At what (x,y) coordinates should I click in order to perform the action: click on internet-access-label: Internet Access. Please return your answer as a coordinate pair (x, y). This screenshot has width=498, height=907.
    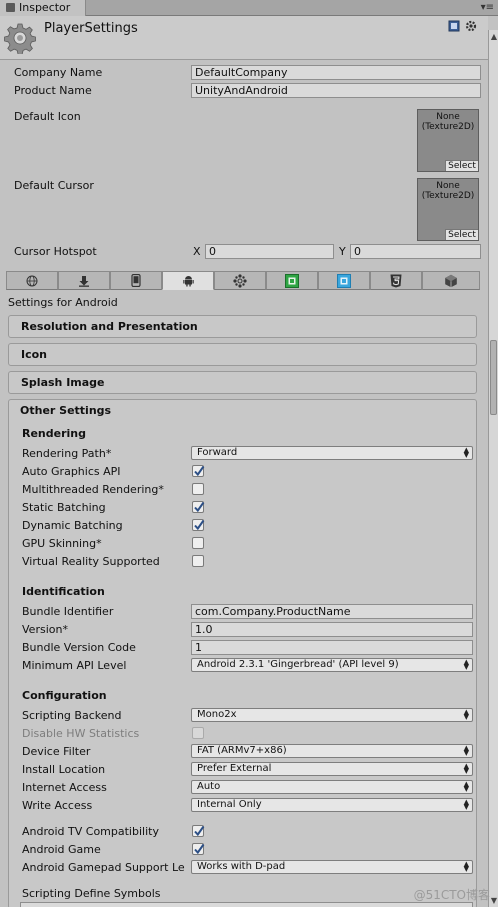
    Looking at the image, I should click on (64, 787).